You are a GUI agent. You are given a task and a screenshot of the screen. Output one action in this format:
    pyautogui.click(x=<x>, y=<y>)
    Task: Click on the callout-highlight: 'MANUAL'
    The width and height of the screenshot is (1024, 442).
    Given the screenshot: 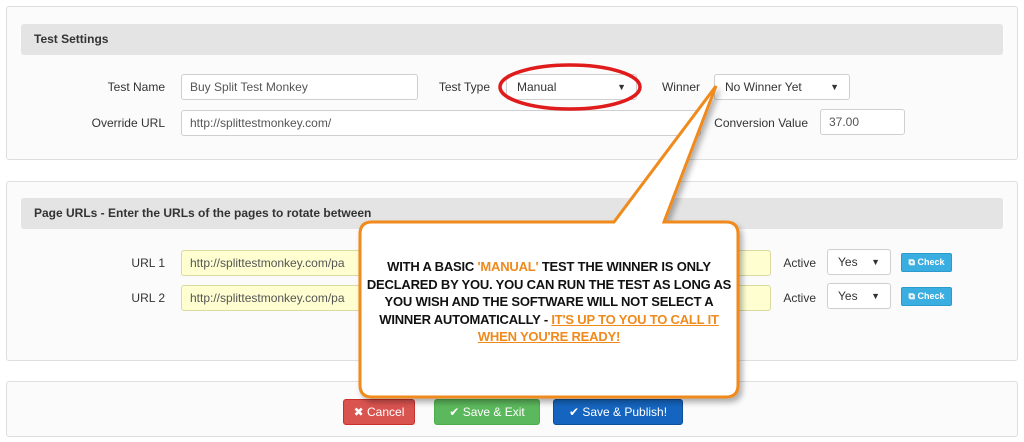 What is the action you would take?
    pyautogui.click(x=508, y=266)
    